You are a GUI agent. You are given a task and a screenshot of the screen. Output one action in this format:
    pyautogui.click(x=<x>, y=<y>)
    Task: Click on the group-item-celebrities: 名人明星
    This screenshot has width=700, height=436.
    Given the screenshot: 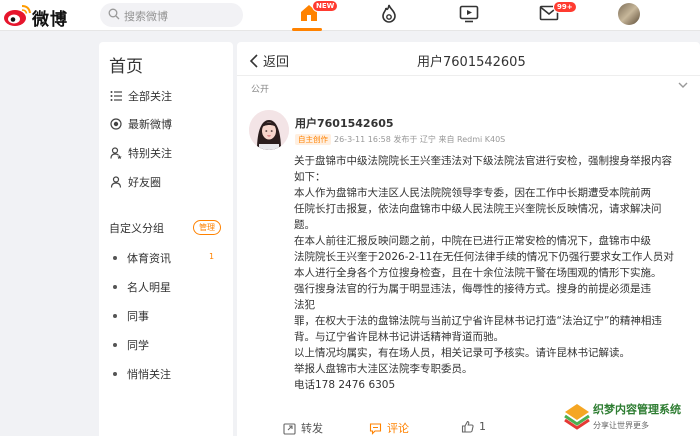 What is the action you would take?
    pyautogui.click(x=142, y=287)
    